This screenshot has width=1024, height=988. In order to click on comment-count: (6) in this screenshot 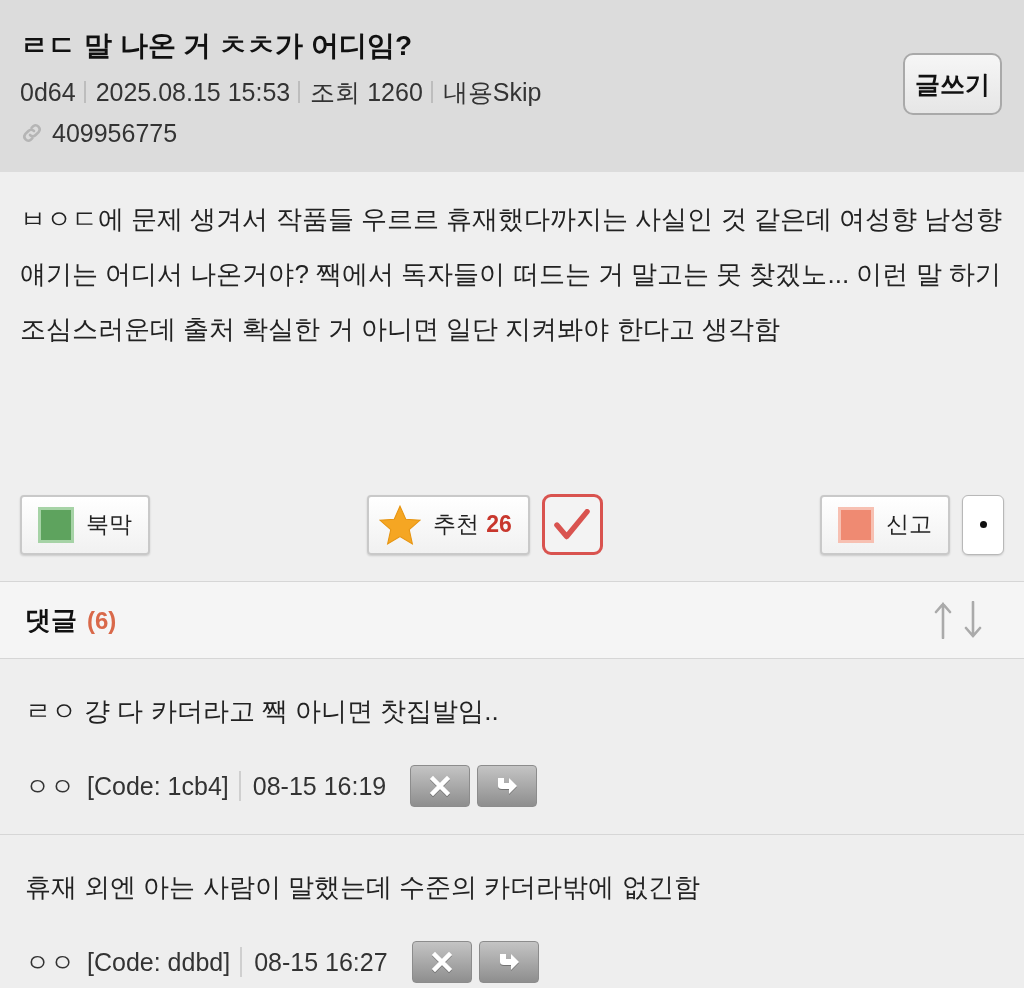, I will do `click(102, 620)`.